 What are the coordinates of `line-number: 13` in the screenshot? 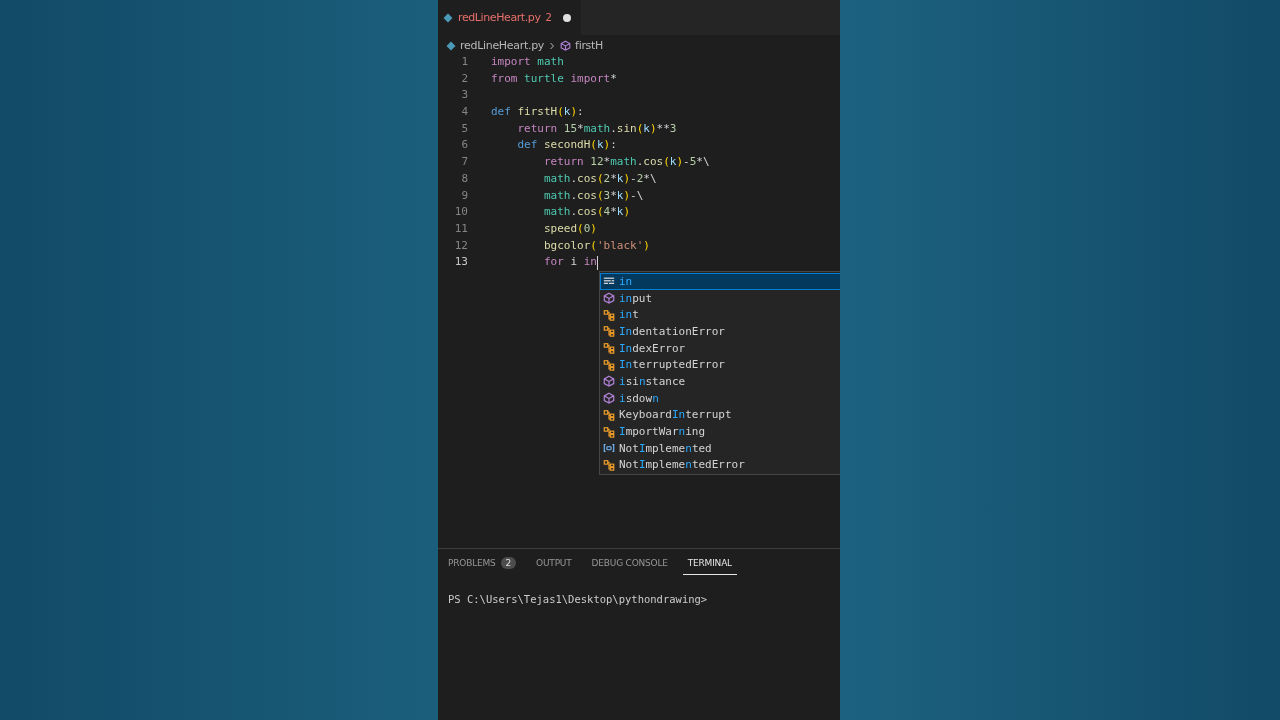 It's located at (460, 262).